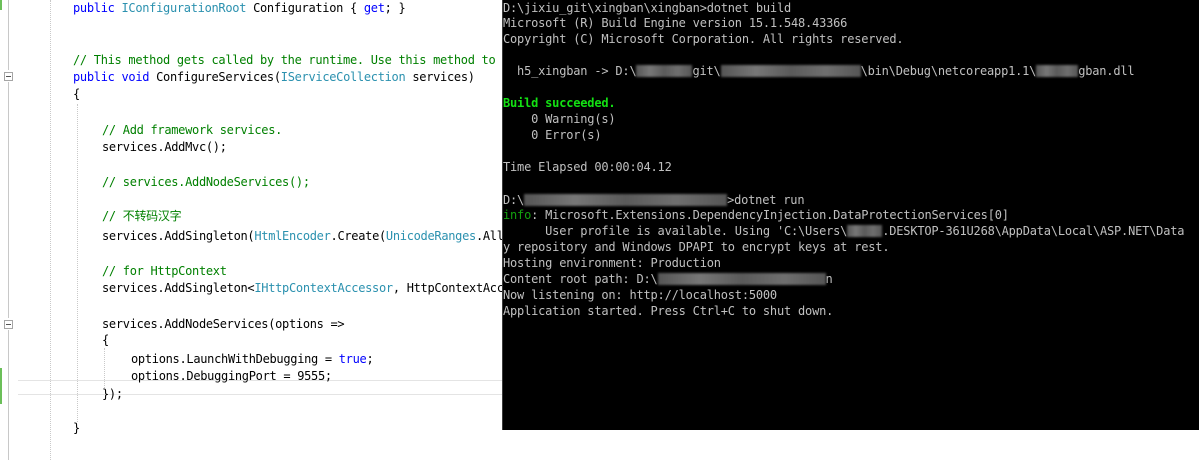 This screenshot has height=460, width=1199. Describe the element at coordinates (343, 77) in the screenshot. I see `text-segment: IServiceCollection` at that location.